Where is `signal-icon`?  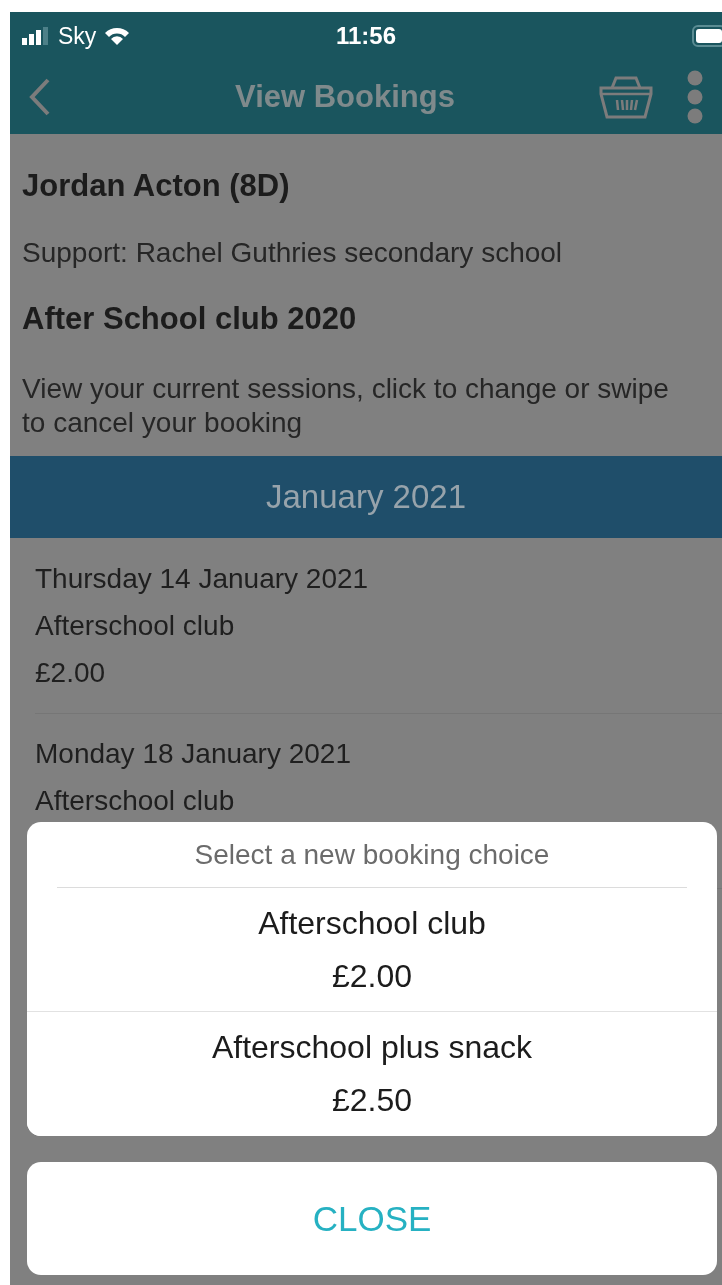 signal-icon is located at coordinates (36, 36).